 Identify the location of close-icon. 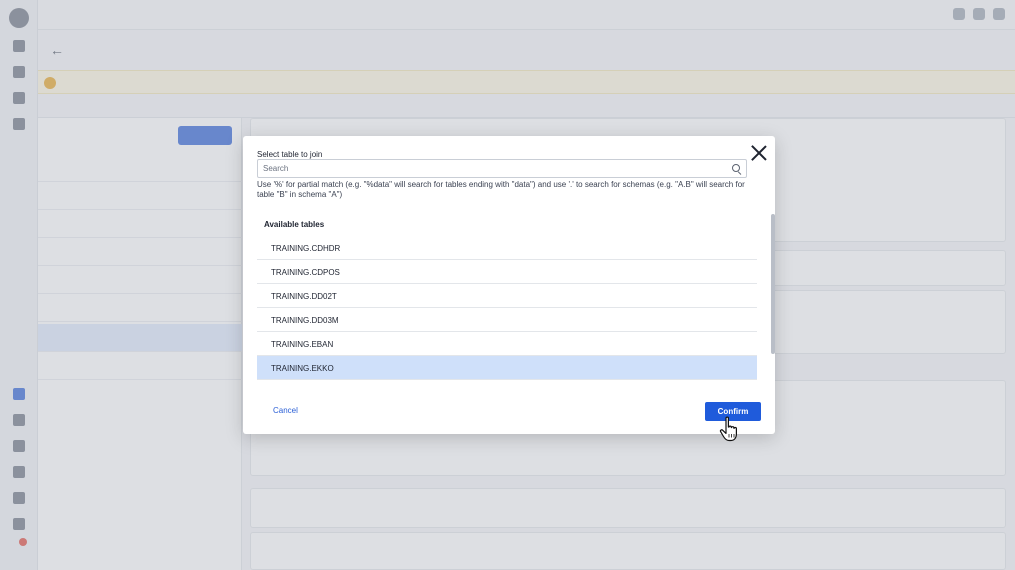
(759, 153).